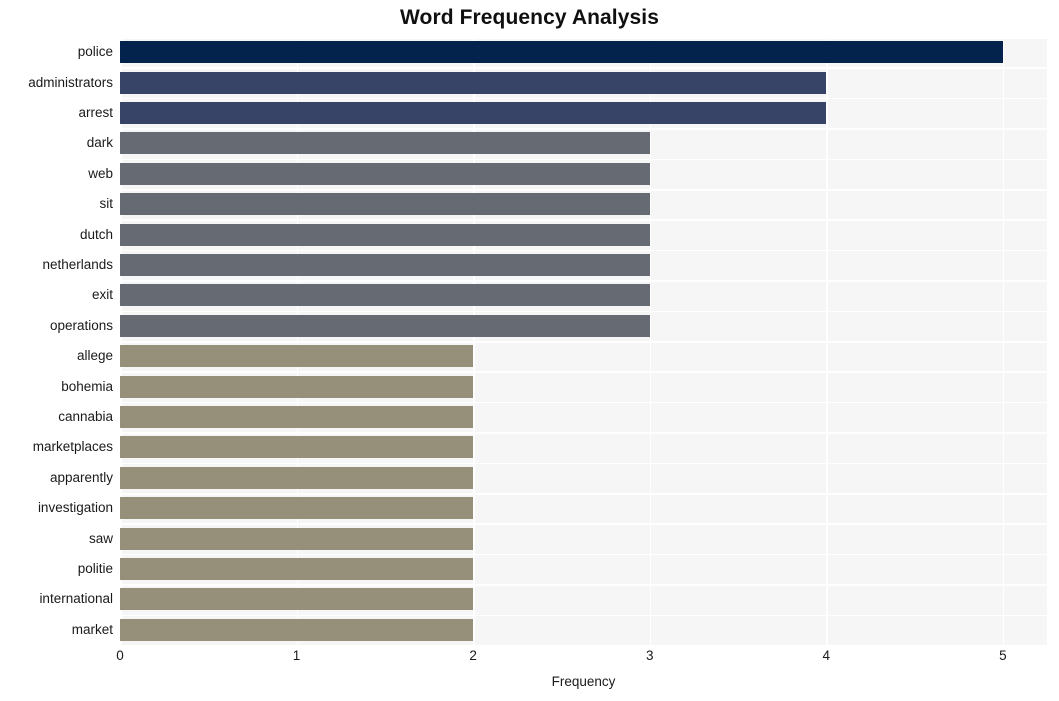  What do you see at coordinates (529, 17) in the screenshot?
I see `chart-title: Word Frequency Analysis` at bounding box center [529, 17].